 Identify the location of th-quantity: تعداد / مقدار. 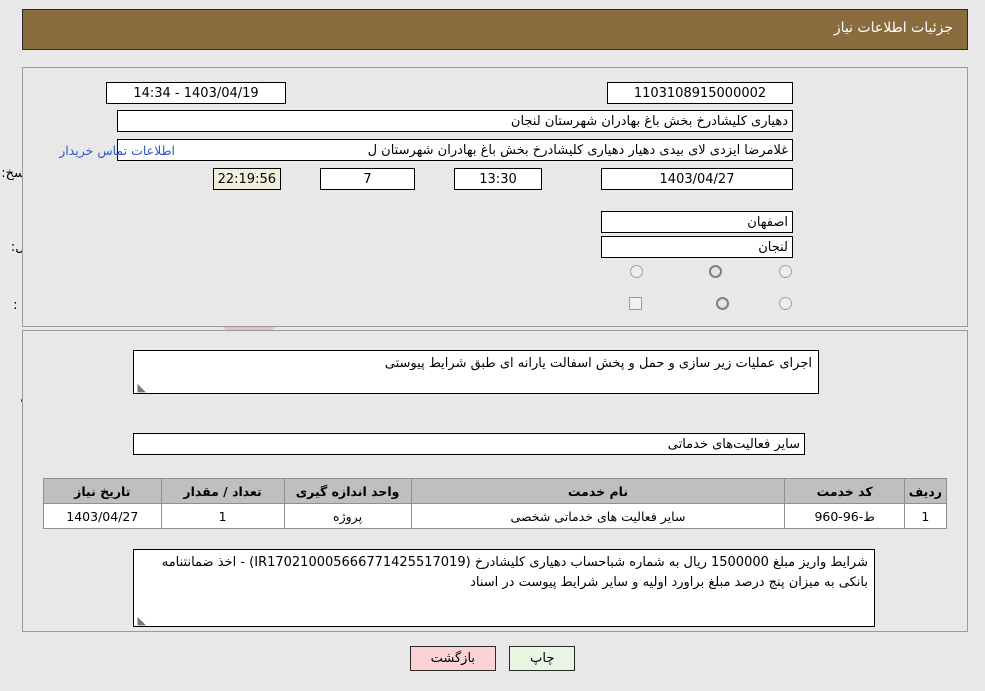
(222, 491).